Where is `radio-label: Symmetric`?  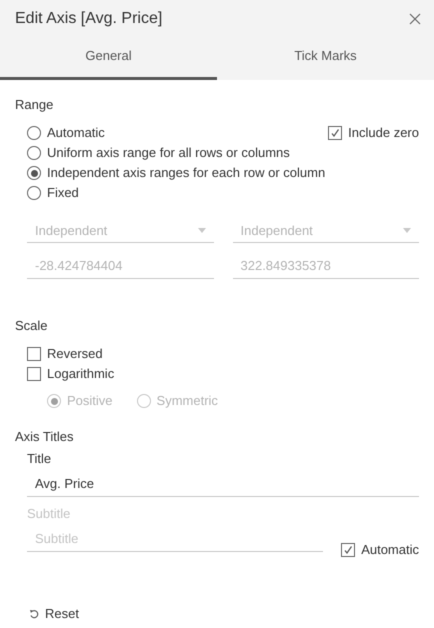
radio-label: Symmetric is located at coordinates (187, 401).